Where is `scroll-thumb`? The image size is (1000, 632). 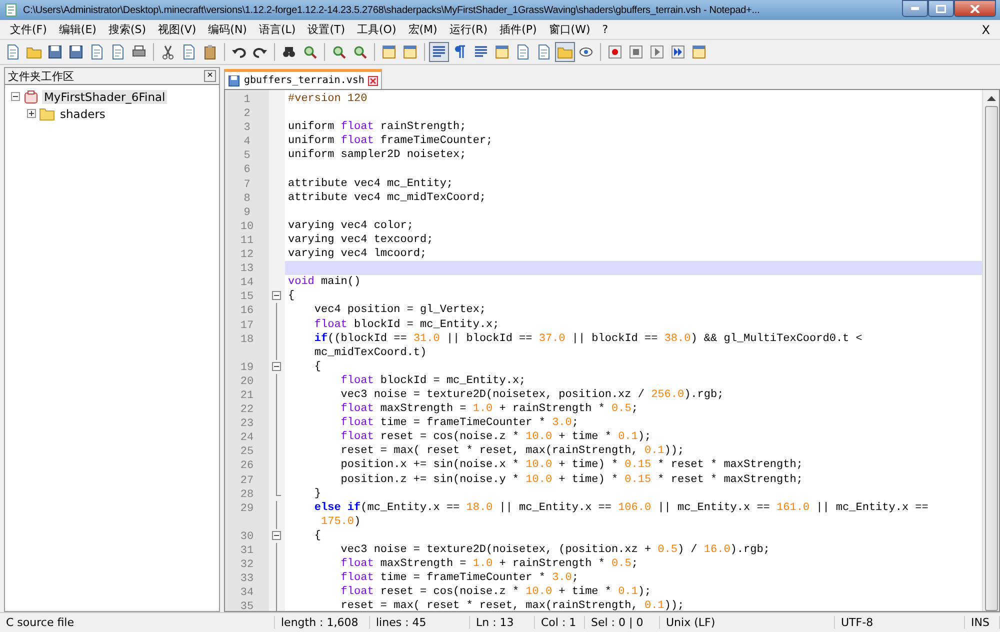
scroll-thumb is located at coordinates (991, 358).